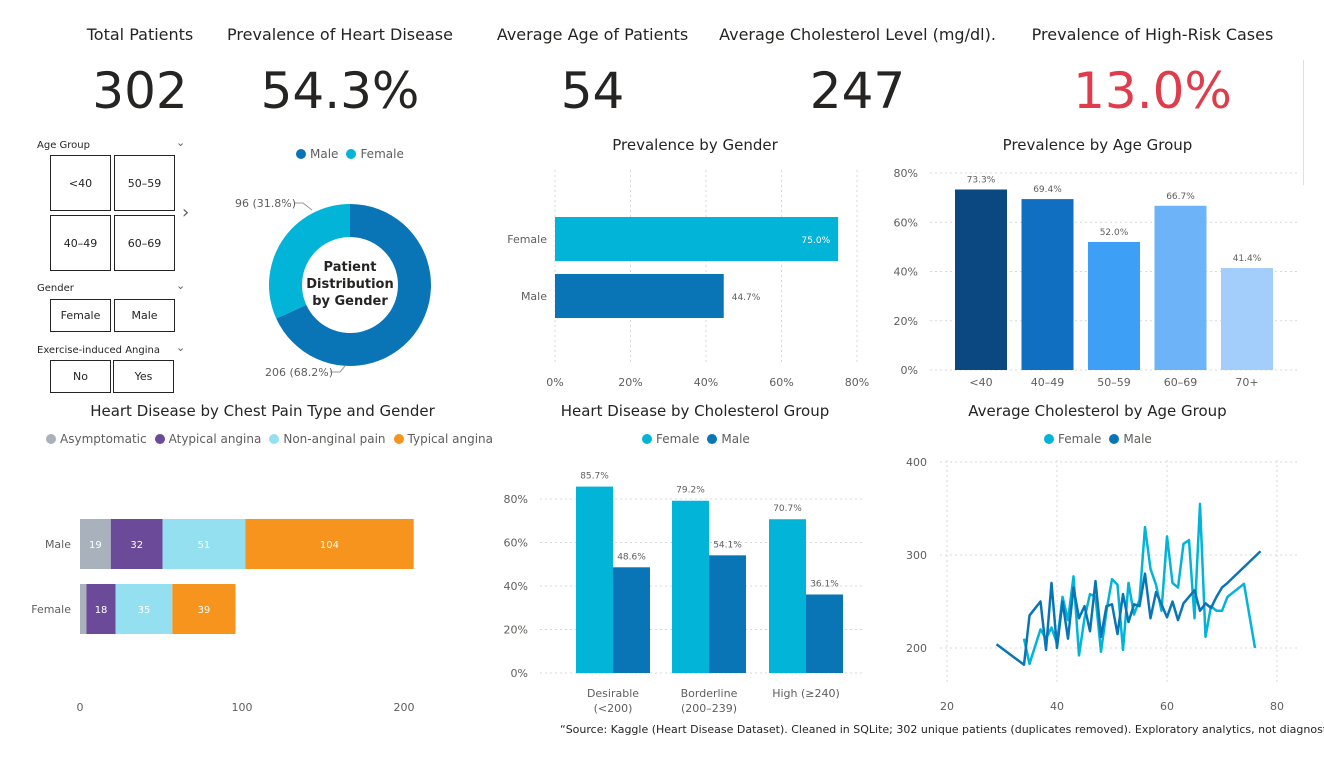 The height and width of the screenshot is (767, 1324). I want to click on y-tick-label: Female, so click(527, 239).